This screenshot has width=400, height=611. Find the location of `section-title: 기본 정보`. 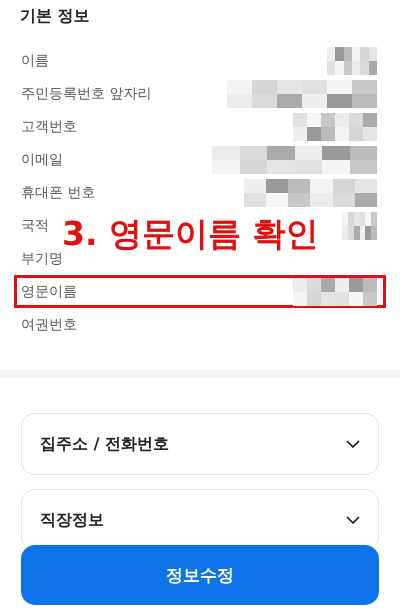

section-title: 기본 정보 is located at coordinates (55, 16).